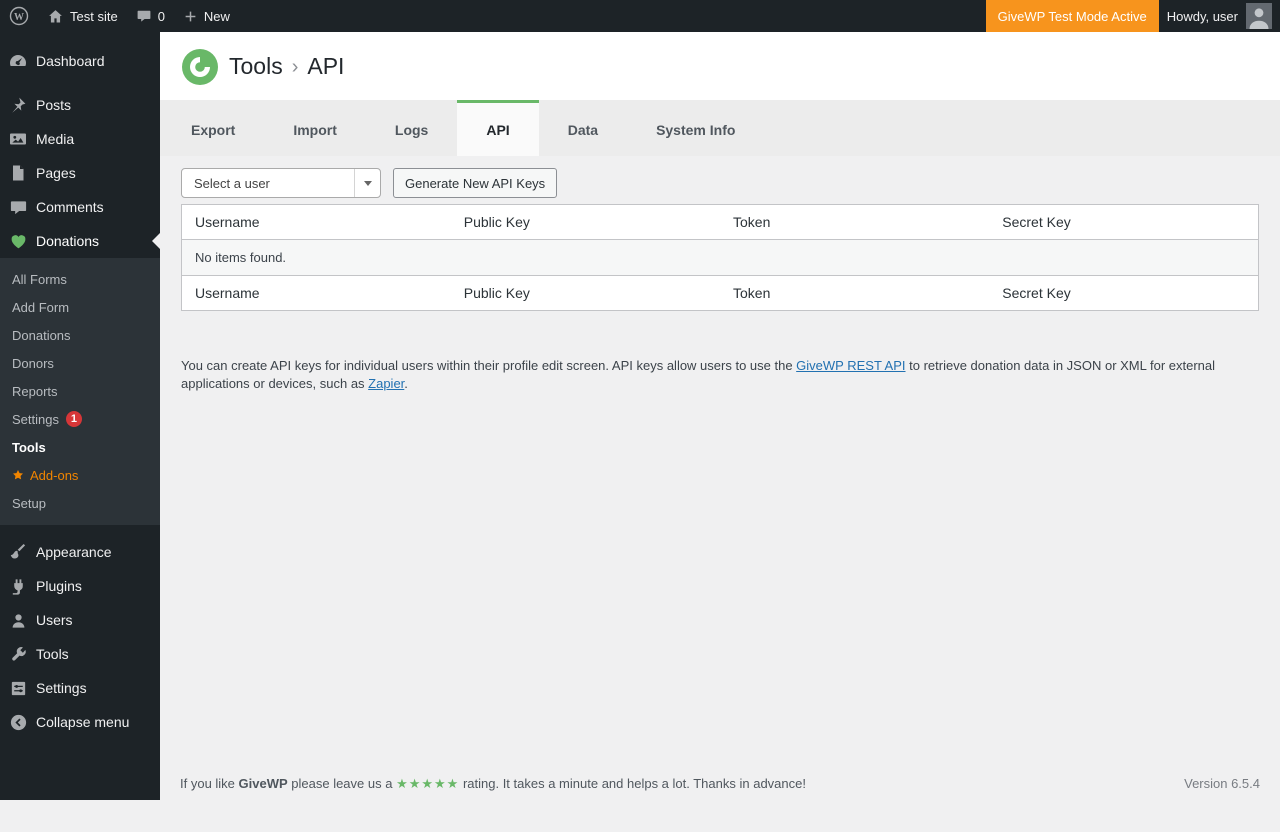  I want to click on pushpin-icon, so click(18, 105).